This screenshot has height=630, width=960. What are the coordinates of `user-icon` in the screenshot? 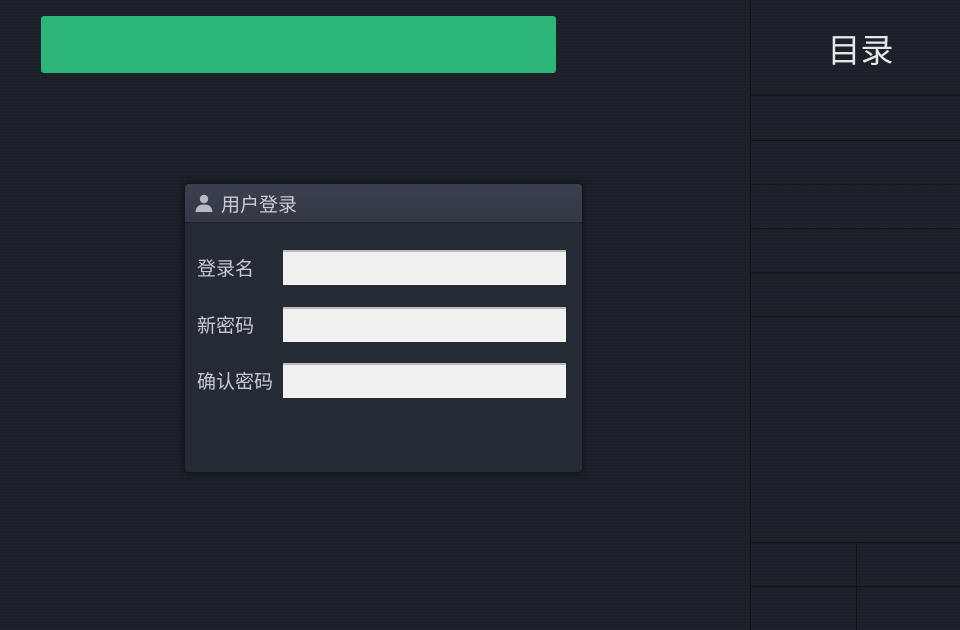 It's located at (204, 203).